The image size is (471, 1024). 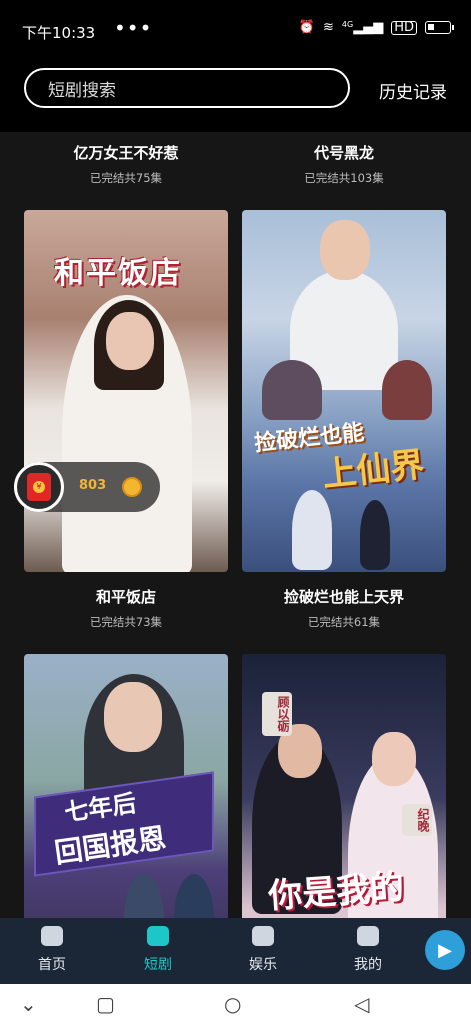 I want to click on wifi-icon: ≋, so click(x=328, y=27).